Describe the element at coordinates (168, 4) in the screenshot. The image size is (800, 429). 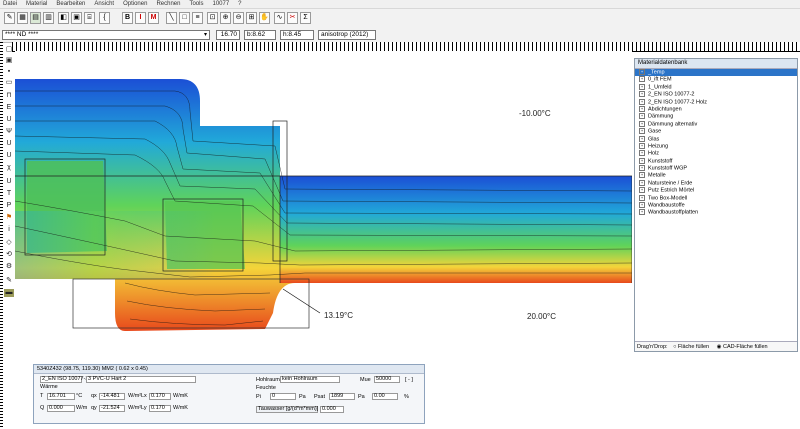
I see `menu-rechnen: Rechnen` at that location.